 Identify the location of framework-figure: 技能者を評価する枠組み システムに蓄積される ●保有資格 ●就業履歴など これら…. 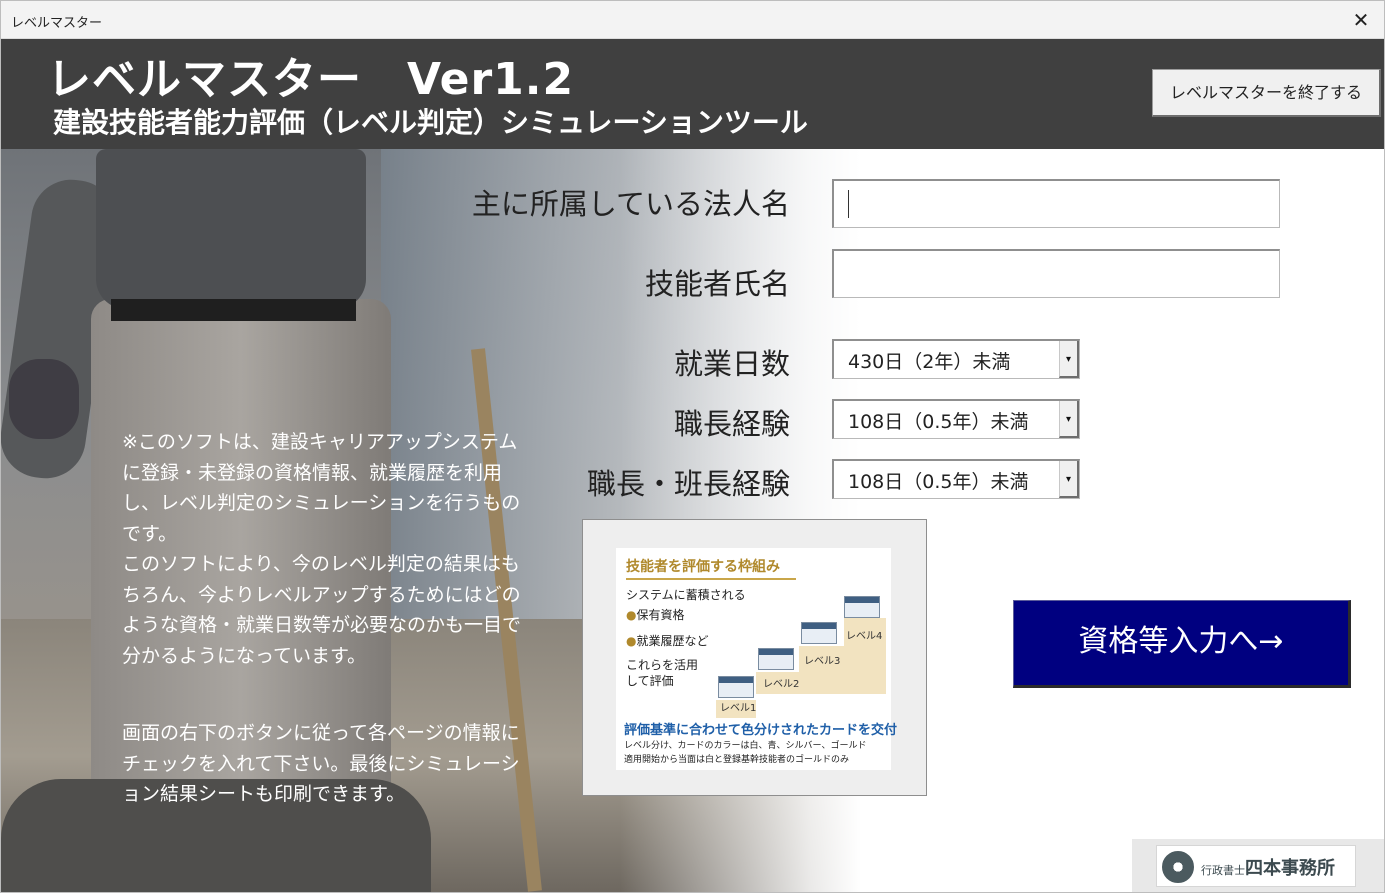
(756, 659).